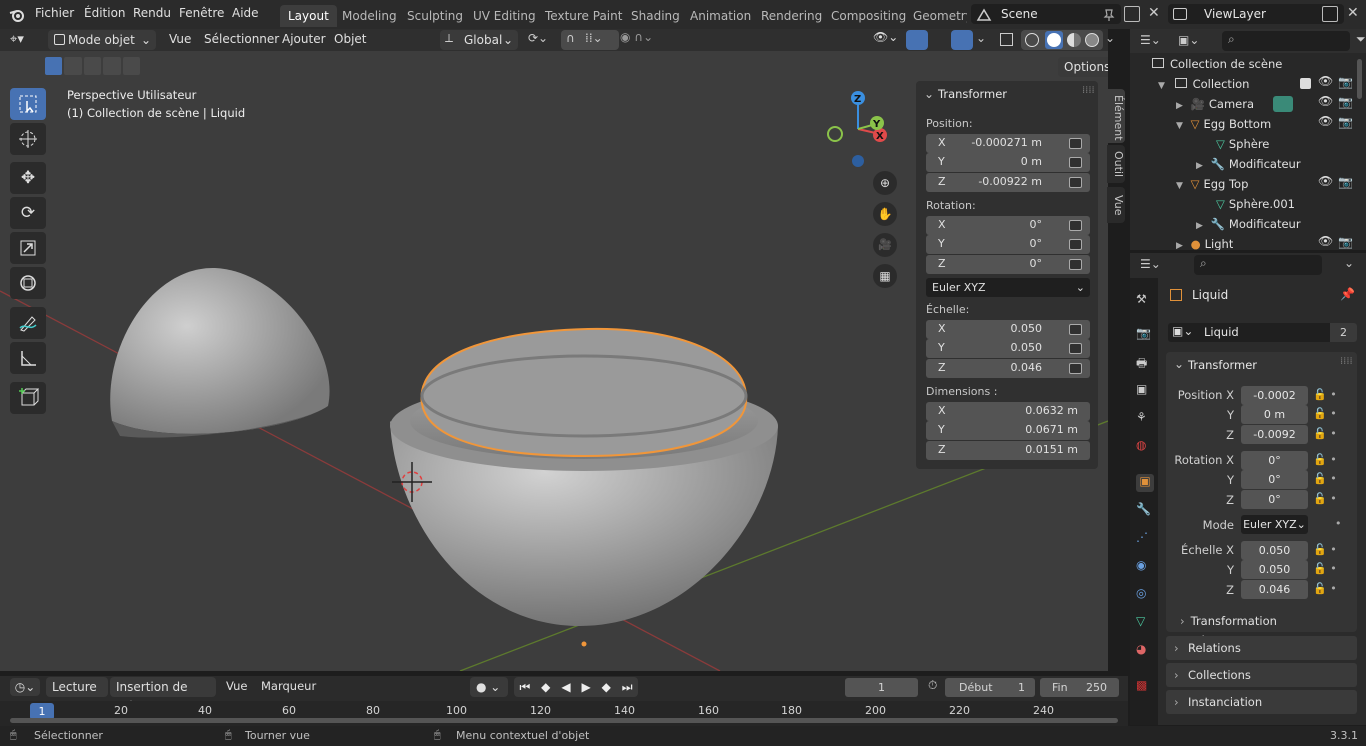 The image size is (1366, 746). What do you see at coordinates (1145, 483) in the screenshot?
I see `object-tab-icon: ▣` at bounding box center [1145, 483].